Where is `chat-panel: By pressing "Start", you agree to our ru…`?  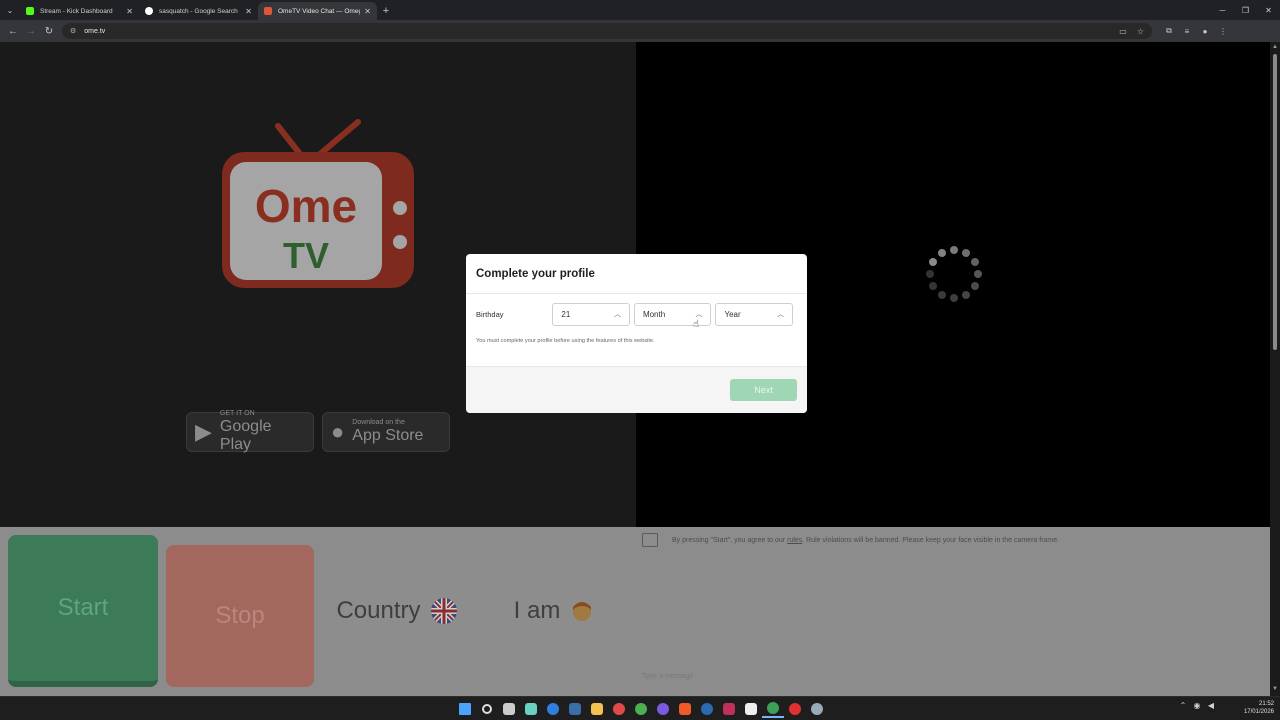 chat-panel: By pressing "Start", you agree to our ru… is located at coordinates (953, 611).